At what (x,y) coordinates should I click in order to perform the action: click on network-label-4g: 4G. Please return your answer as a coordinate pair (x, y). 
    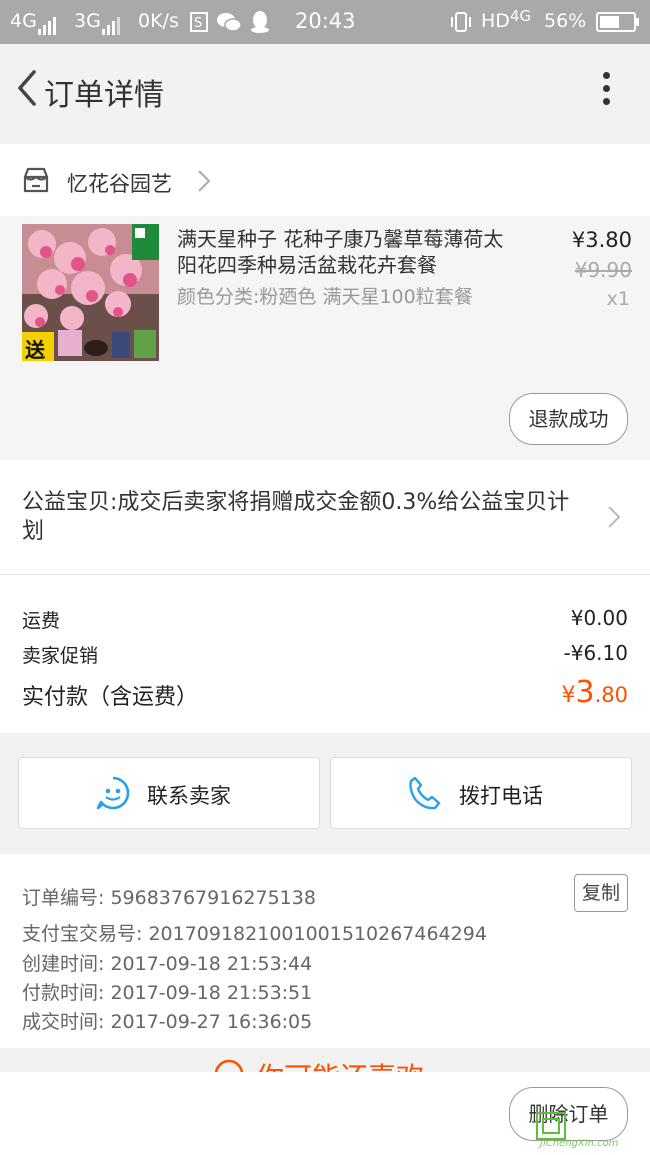
    Looking at the image, I should click on (23, 21).